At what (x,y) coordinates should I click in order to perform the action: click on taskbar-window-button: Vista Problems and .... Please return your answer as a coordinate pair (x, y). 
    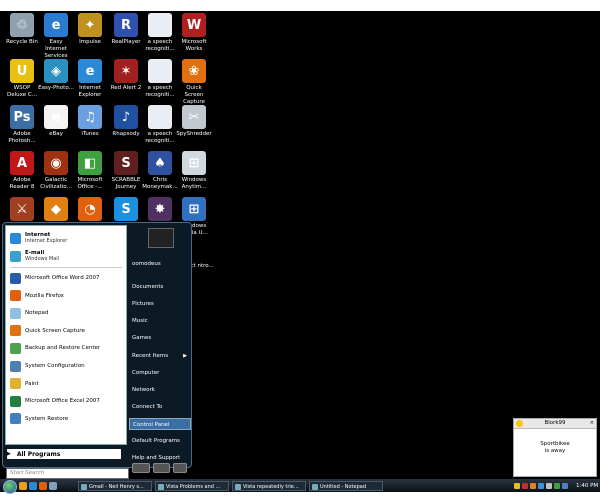
    Looking at the image, I should click on (192, 486).